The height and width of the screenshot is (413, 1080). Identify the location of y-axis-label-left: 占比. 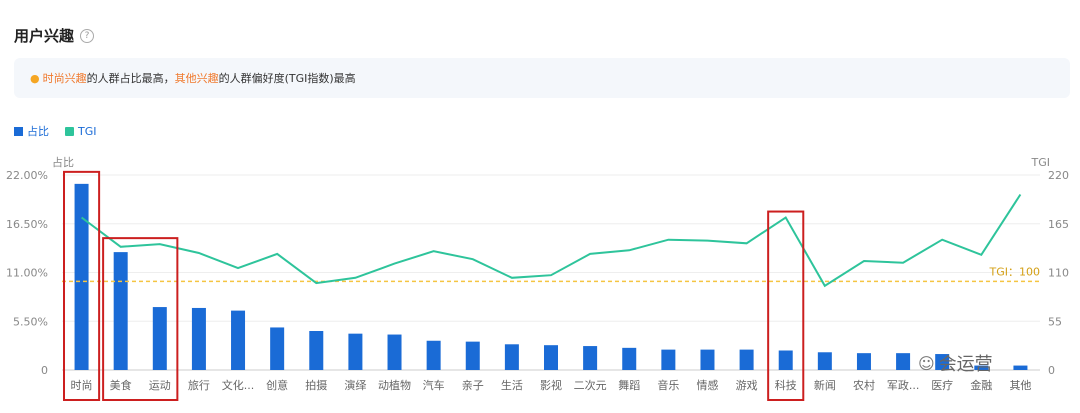
(63, 162).